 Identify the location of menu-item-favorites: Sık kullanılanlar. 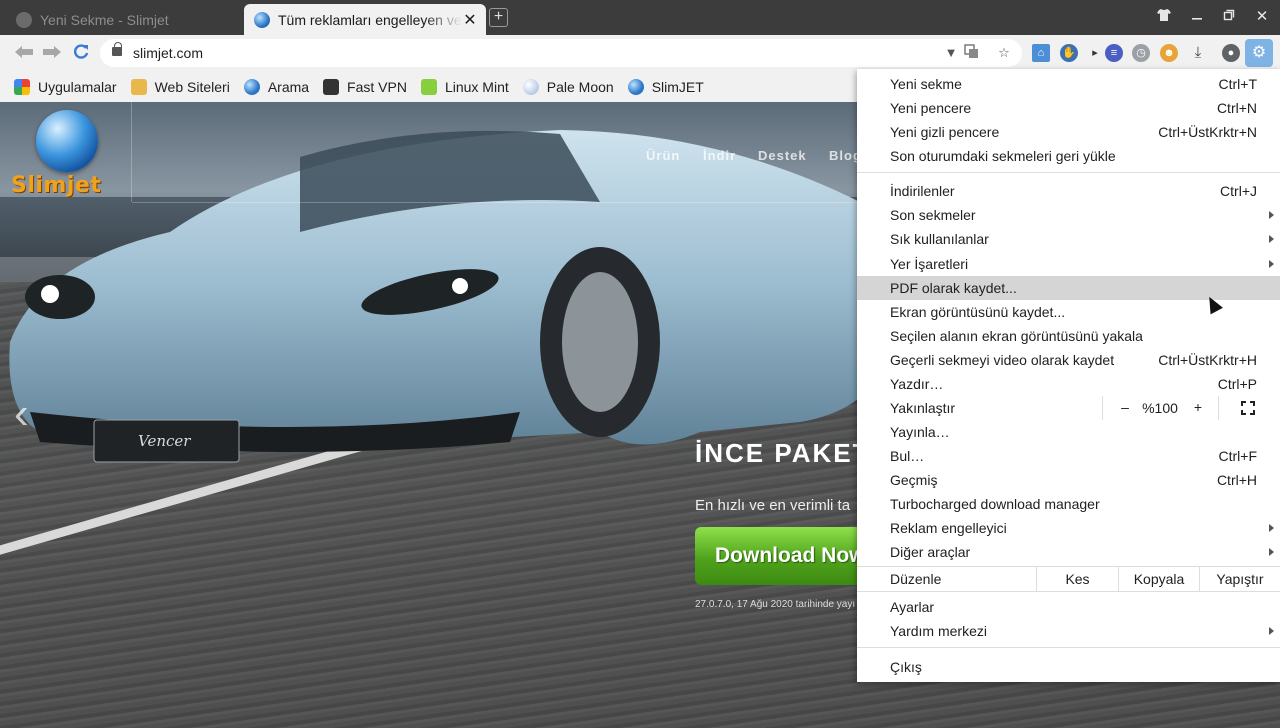
(1068, 239).